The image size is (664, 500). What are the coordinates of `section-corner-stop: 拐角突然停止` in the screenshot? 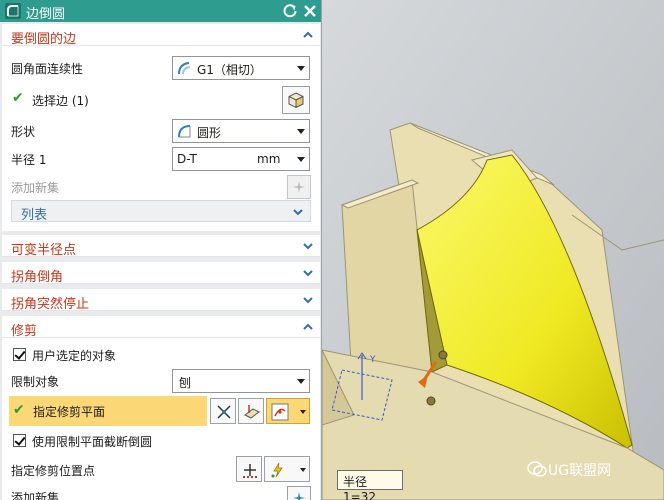 It's located at (161, 300).